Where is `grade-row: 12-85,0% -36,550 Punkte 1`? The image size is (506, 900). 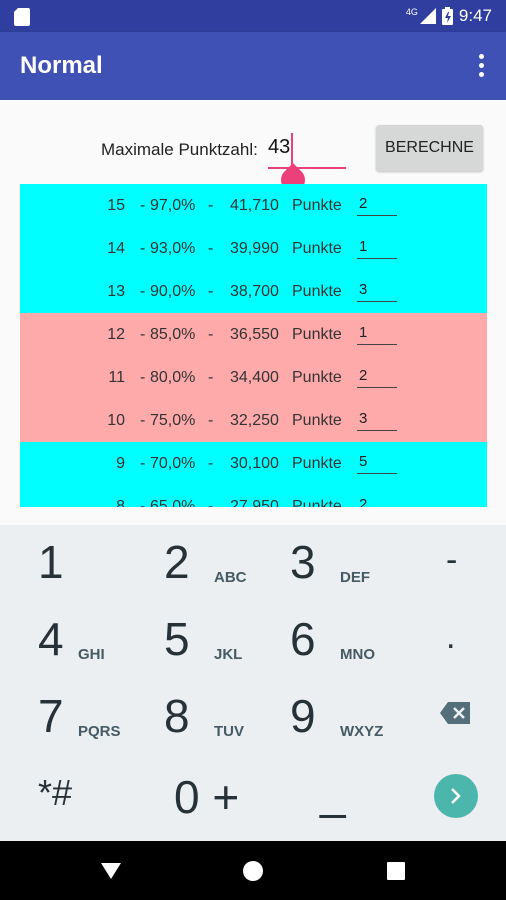
grade-row: 12-85,0% -36,550 Punkte 1 is located at coordinates (253, 334).